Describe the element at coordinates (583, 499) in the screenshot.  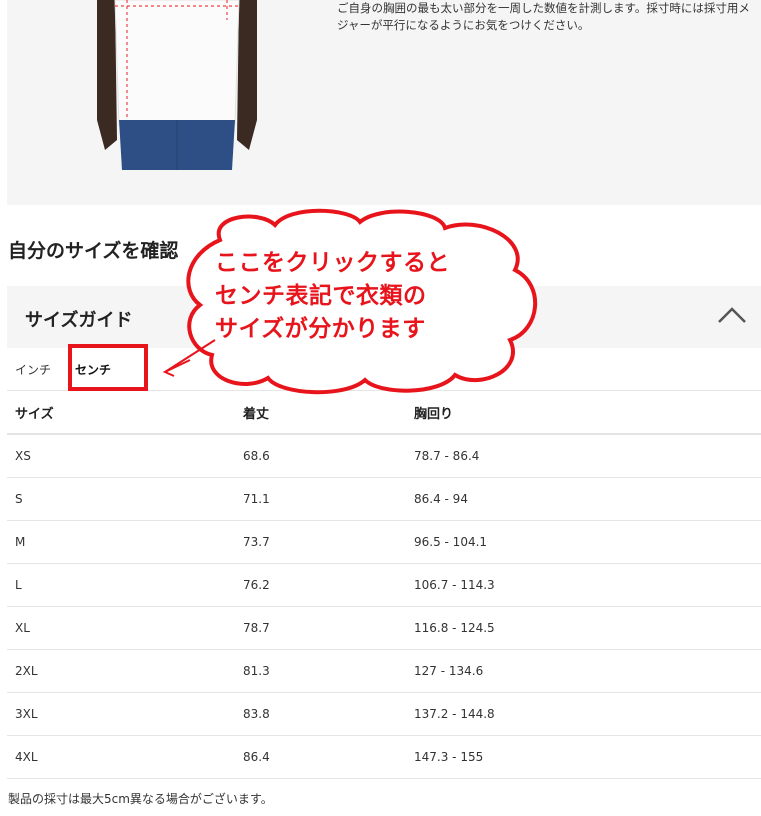
I see `chest-cell: 86.4 - 94` at that location.